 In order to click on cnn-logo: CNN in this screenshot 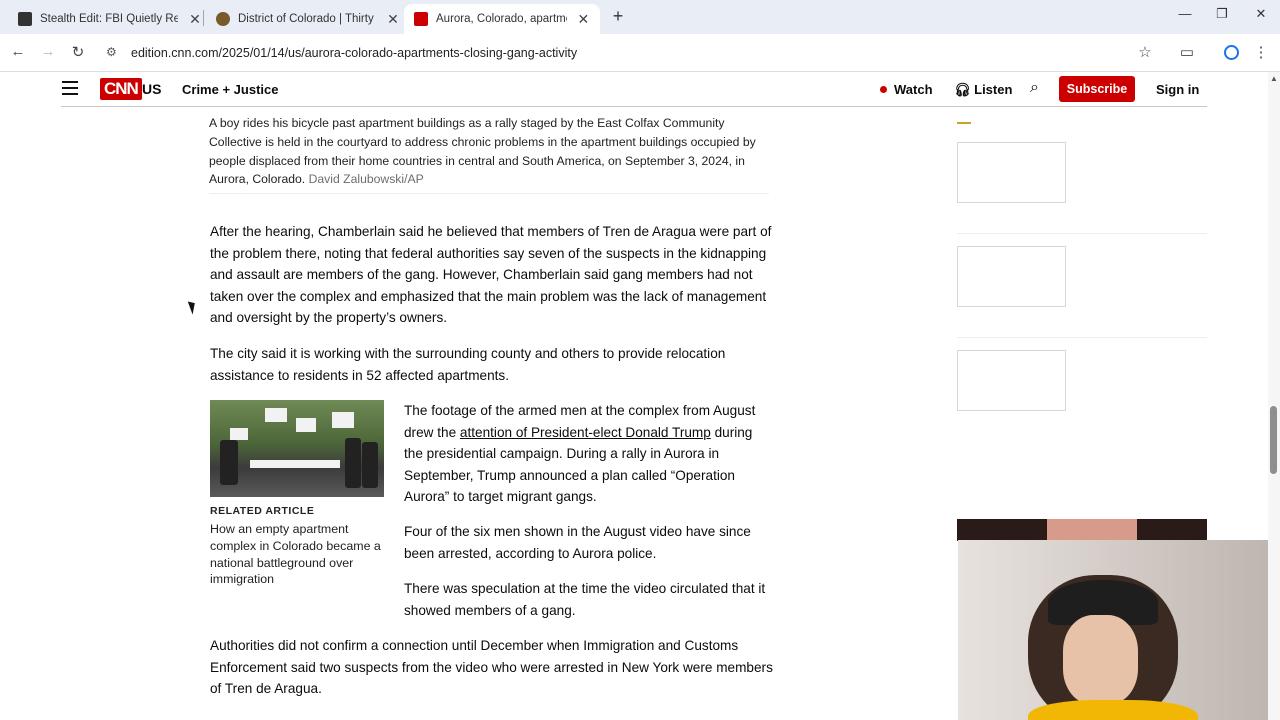, I will do `click(121, 89)`.